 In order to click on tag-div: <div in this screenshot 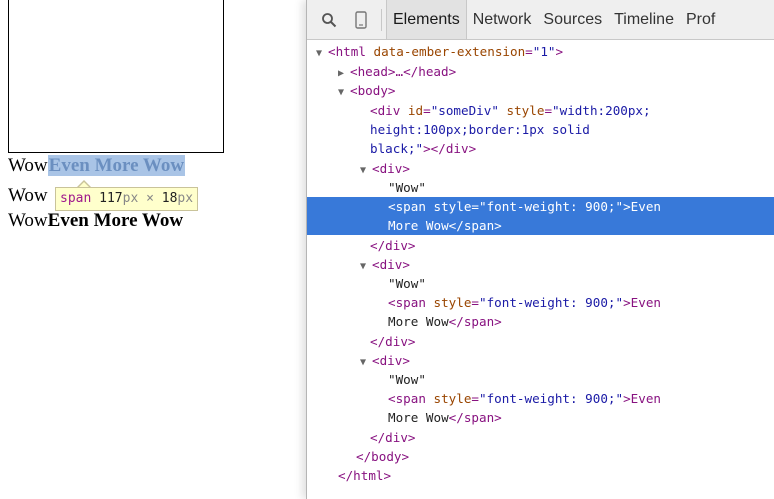, I will do `click(385, 110)`.